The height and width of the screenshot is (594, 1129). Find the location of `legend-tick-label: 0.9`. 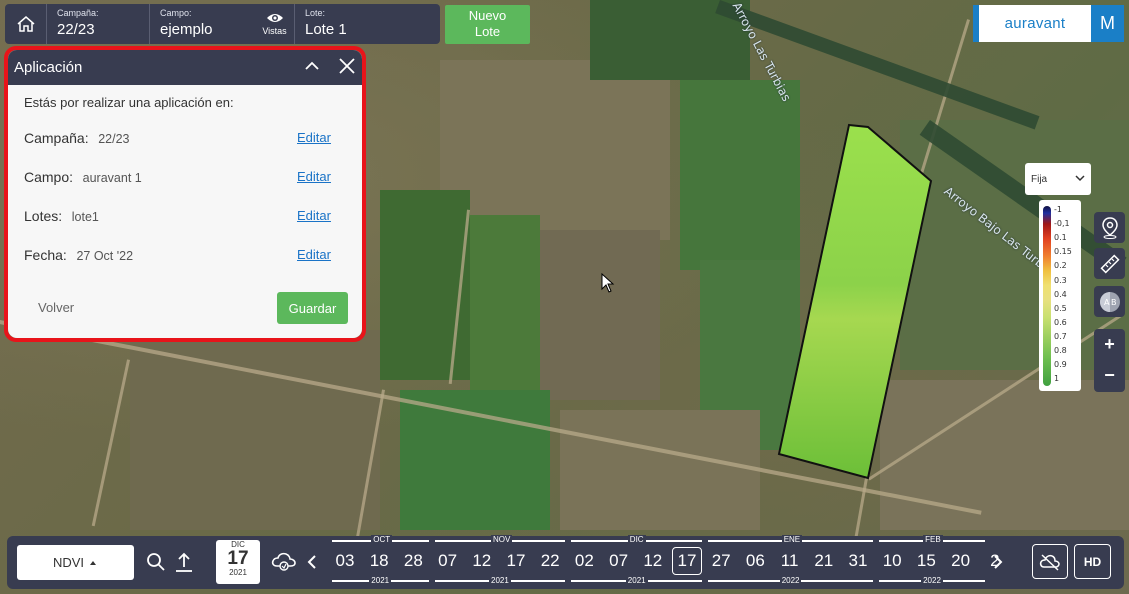

legend-tick-label: 0.9 is located at coordinates (1060, 365).